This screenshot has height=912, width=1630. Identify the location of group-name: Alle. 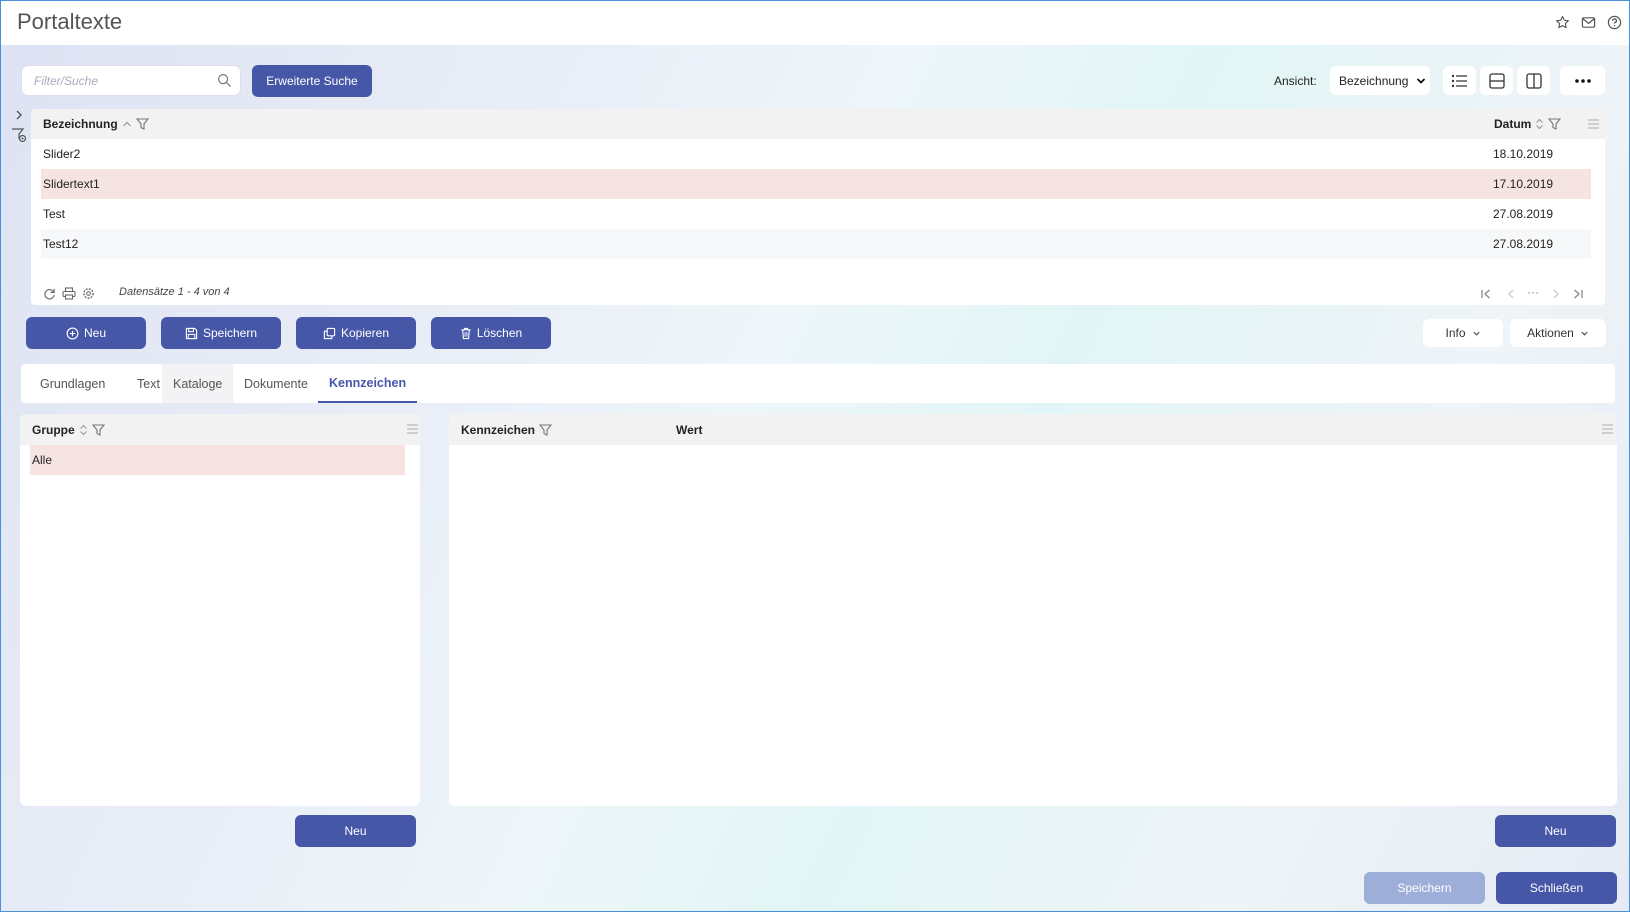
(42, 460).